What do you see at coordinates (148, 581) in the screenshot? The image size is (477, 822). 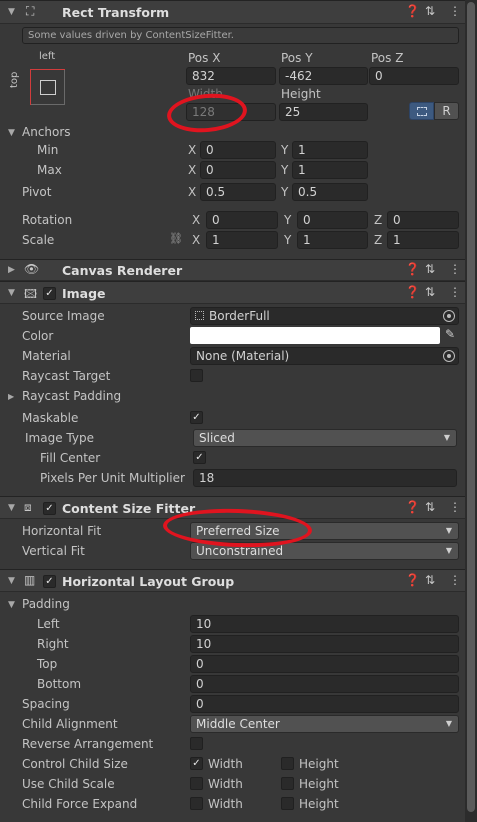 I see `horizontal-layout-group-title: Horizontal Layout Group` at bounding box center [148, 581].